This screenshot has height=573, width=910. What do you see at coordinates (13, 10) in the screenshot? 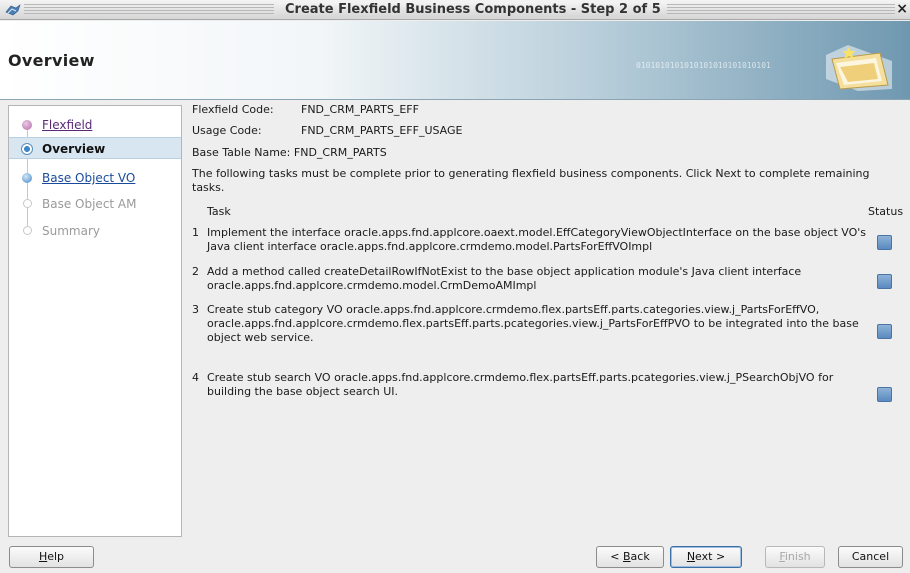
I see `app-icon` at bounding box center [13, 10].